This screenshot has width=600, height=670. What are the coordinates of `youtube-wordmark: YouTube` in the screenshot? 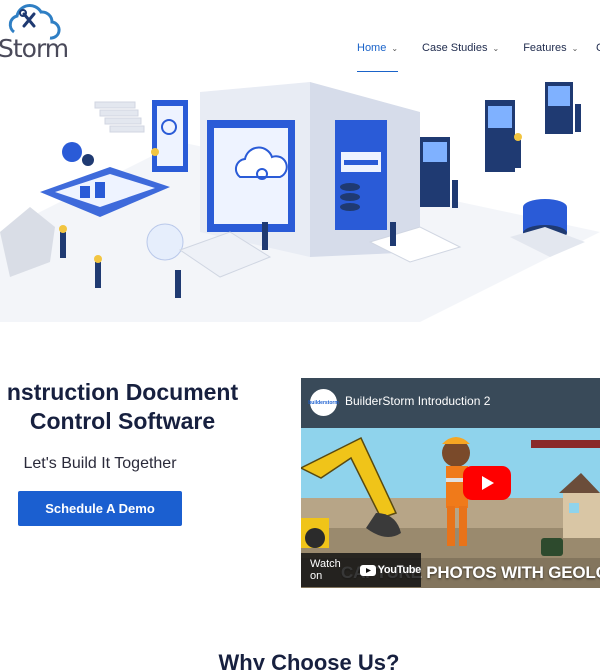 It's located at (399, 570).